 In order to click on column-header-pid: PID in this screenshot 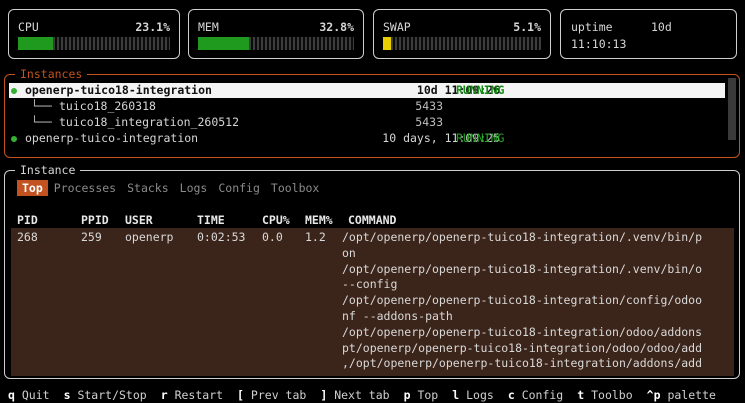, I will do `click(27, 220)`.